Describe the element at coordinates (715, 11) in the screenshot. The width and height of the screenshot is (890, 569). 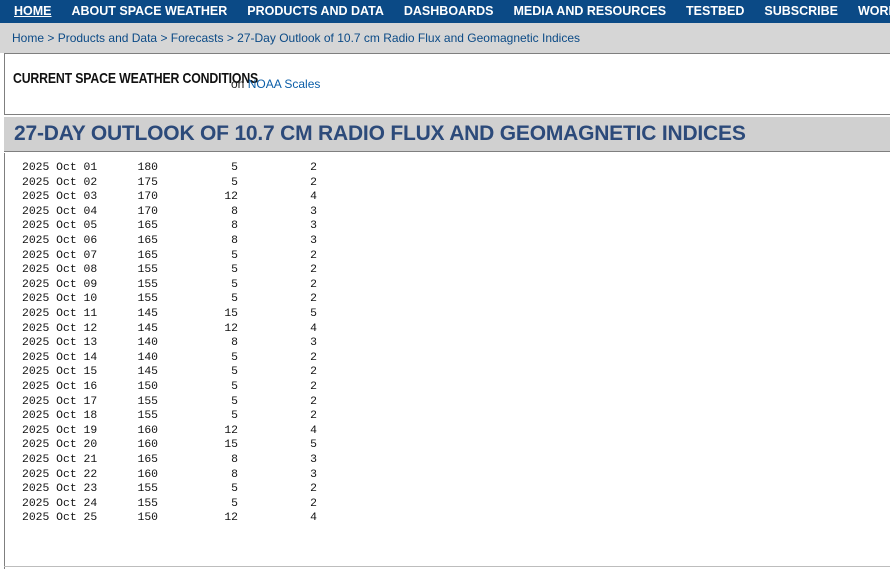
I see `nav-testbed: TESTBED` at that location.